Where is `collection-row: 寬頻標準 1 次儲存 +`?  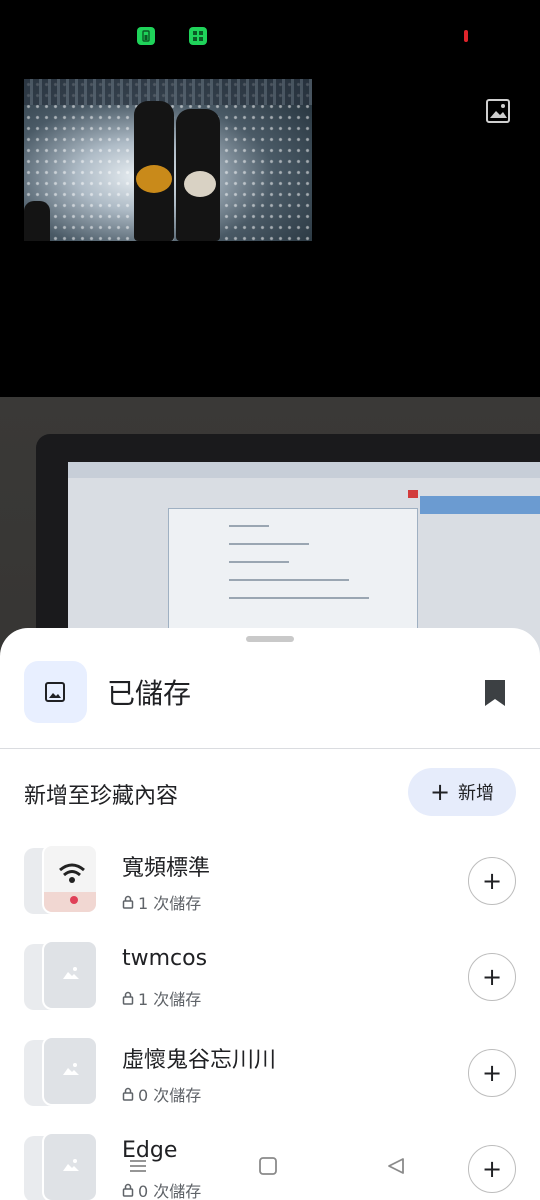 collection-row: 寬頻標準 1 次儲存 + is located at coordinates (270, 880).